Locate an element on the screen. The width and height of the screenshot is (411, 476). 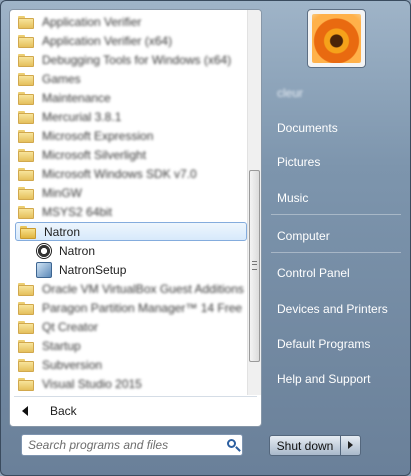
program-label: MinGW is located at coordinates (62, 192).